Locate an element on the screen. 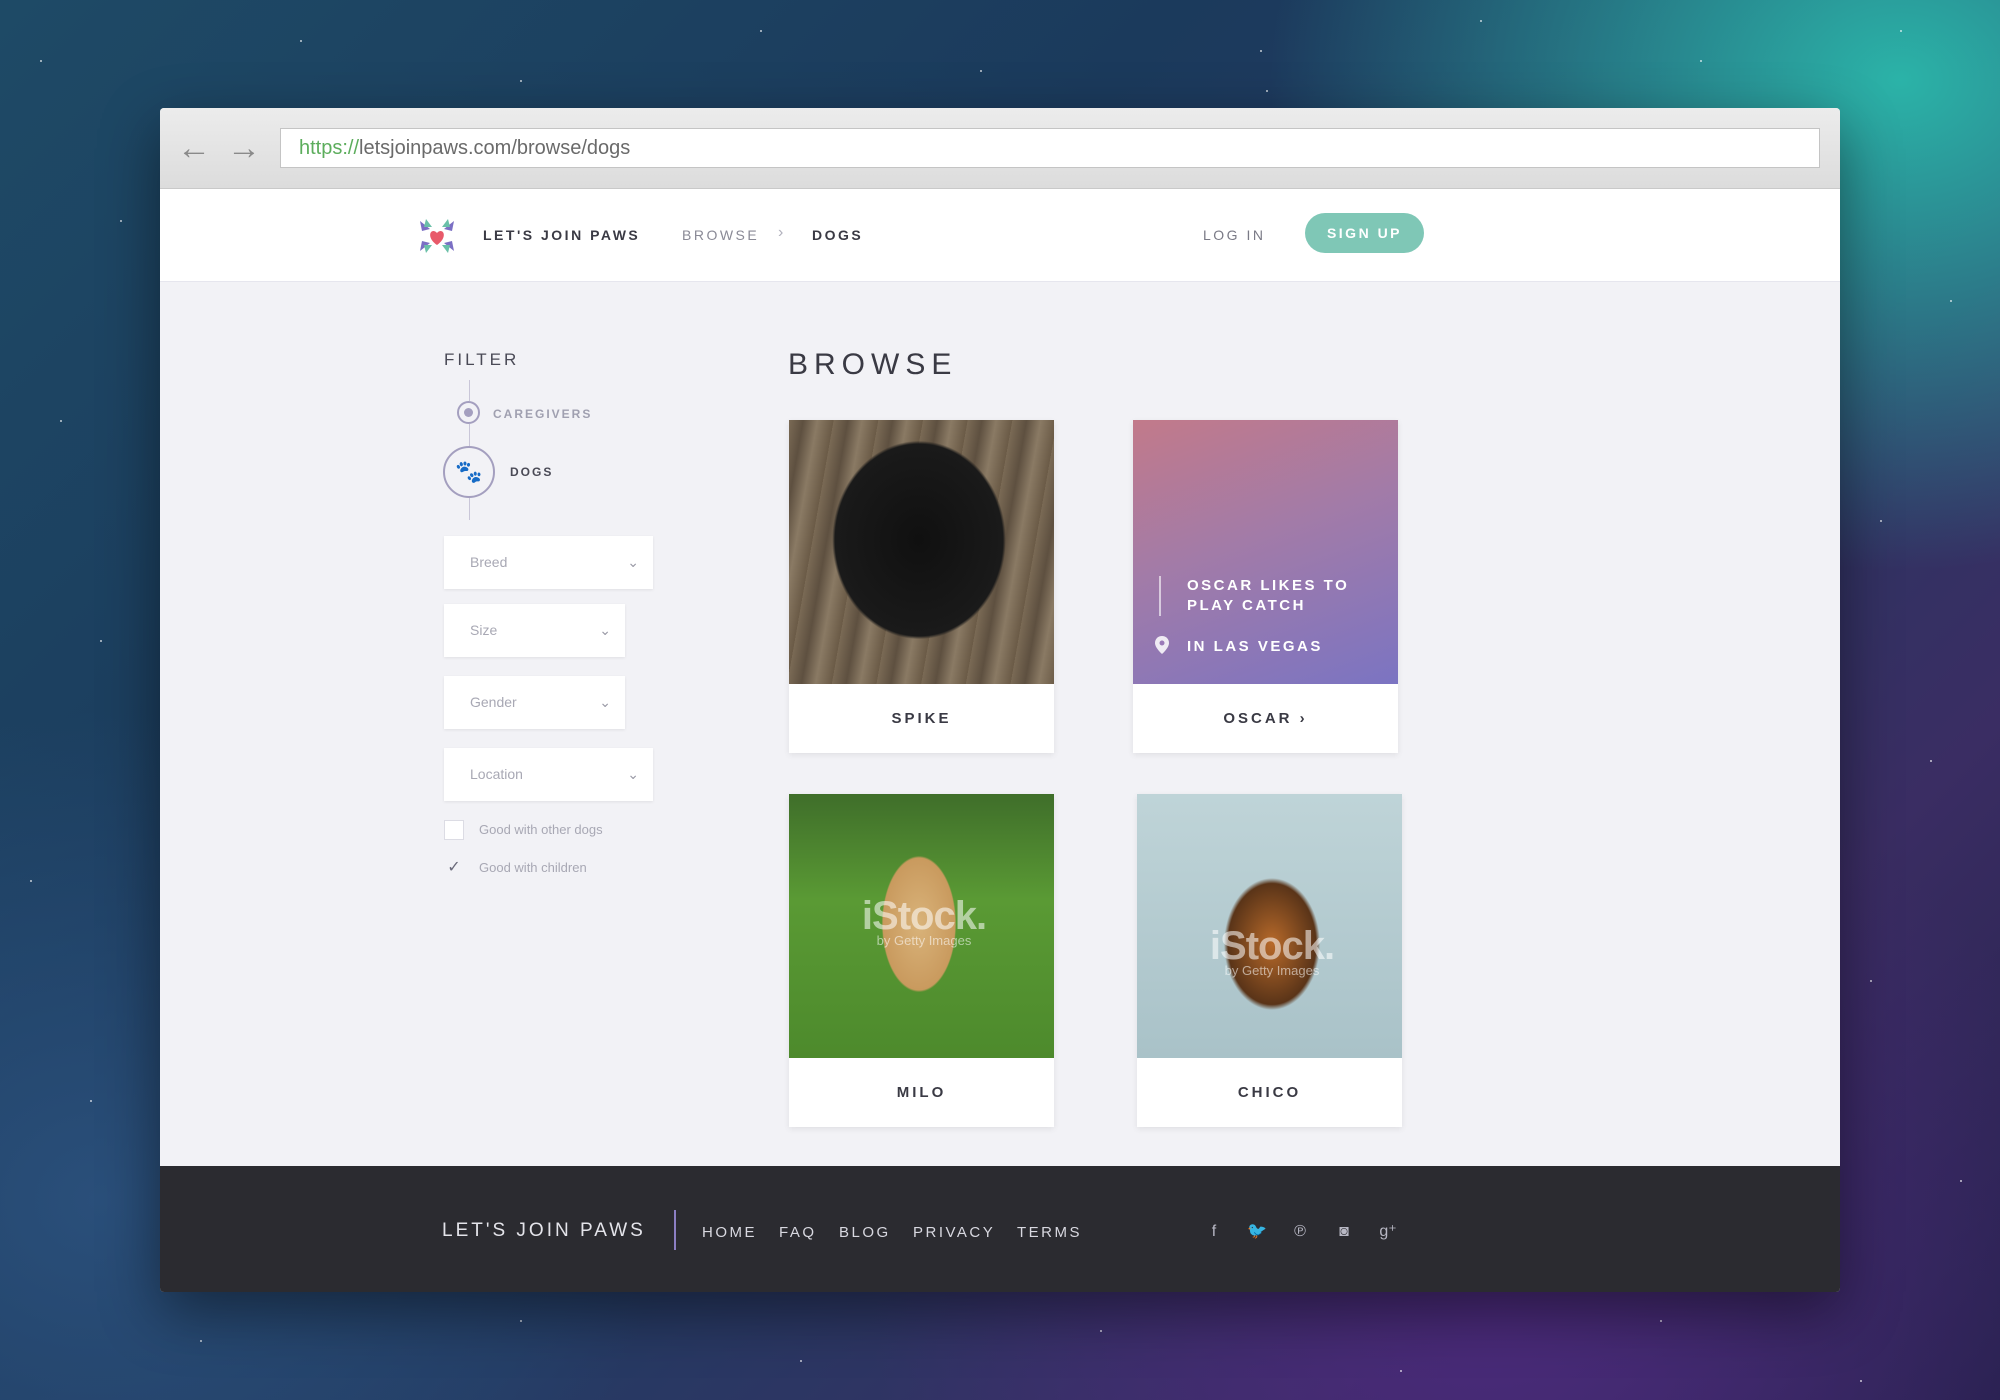 The height and width of the screenshot is (1400, 2000). paw-icon: 🐾 is located at coordinates (469, 472).